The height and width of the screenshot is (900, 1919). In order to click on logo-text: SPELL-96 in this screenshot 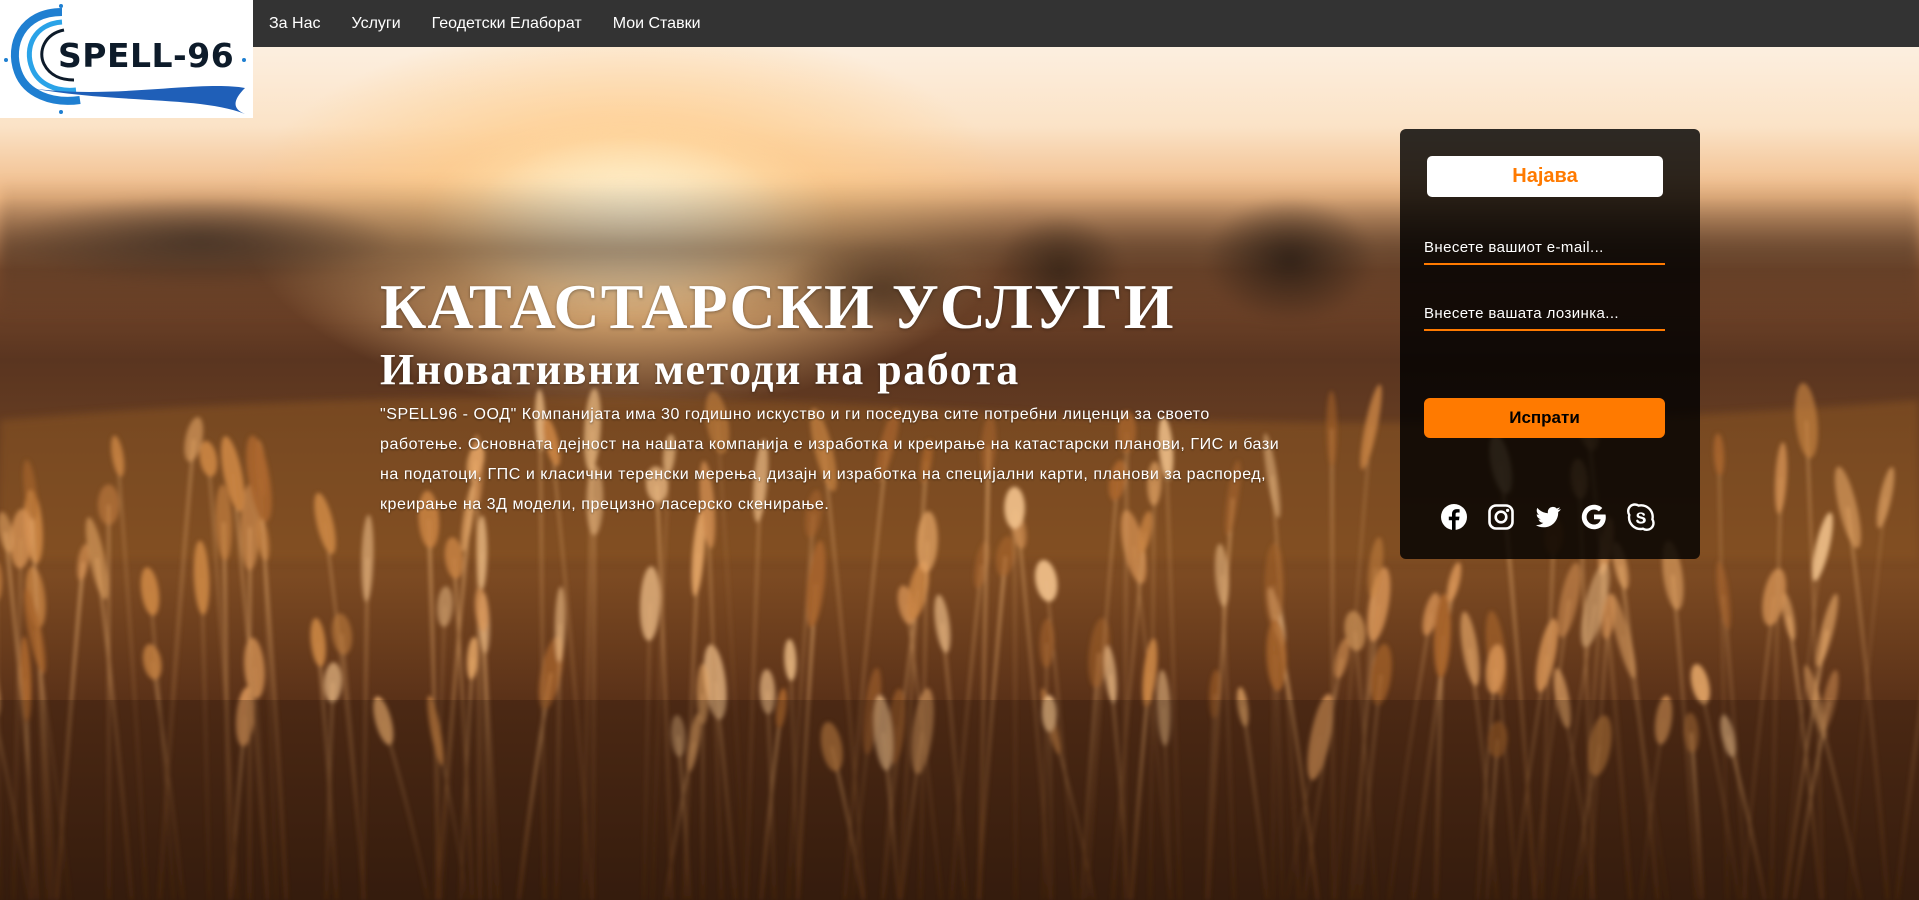, I will do `click(146, 55)`.